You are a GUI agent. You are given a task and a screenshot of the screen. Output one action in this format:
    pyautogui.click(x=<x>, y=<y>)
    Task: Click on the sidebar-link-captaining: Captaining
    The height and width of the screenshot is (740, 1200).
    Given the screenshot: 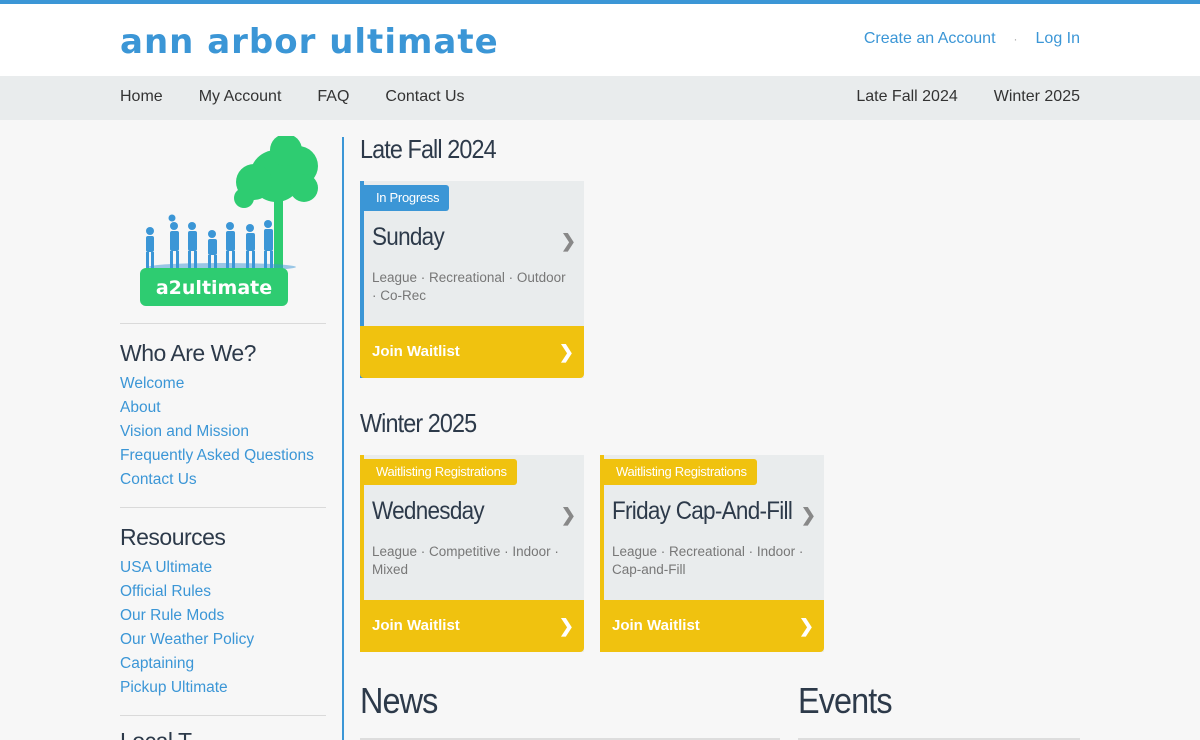 What is the action you would take?
    pyautogui.click(x=187, y=664)
    